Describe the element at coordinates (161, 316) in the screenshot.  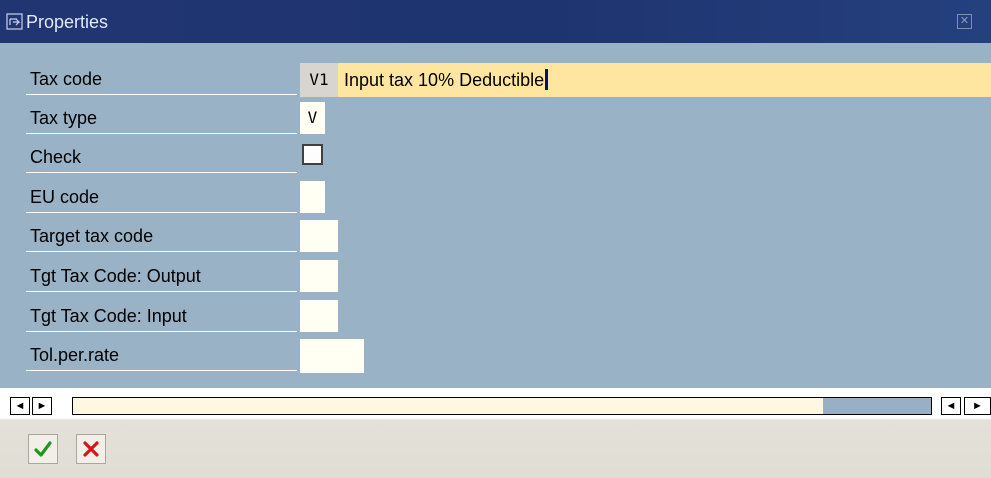
I see `tgt-tax-code-input-label: Tgt Tax Code: Input` at that location.